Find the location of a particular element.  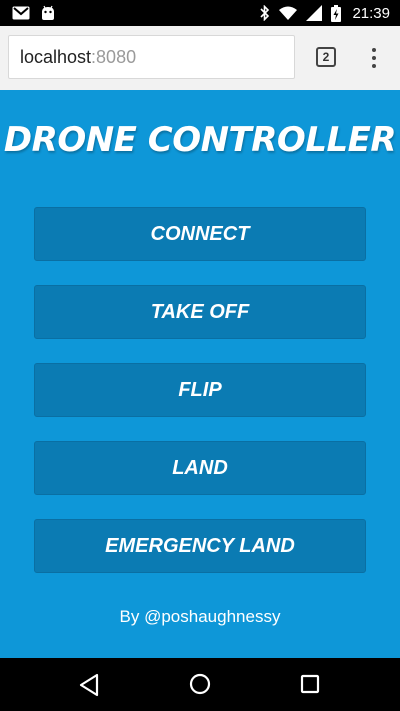

url-bar: localhost:8080 is located at coordinates (151, 57).